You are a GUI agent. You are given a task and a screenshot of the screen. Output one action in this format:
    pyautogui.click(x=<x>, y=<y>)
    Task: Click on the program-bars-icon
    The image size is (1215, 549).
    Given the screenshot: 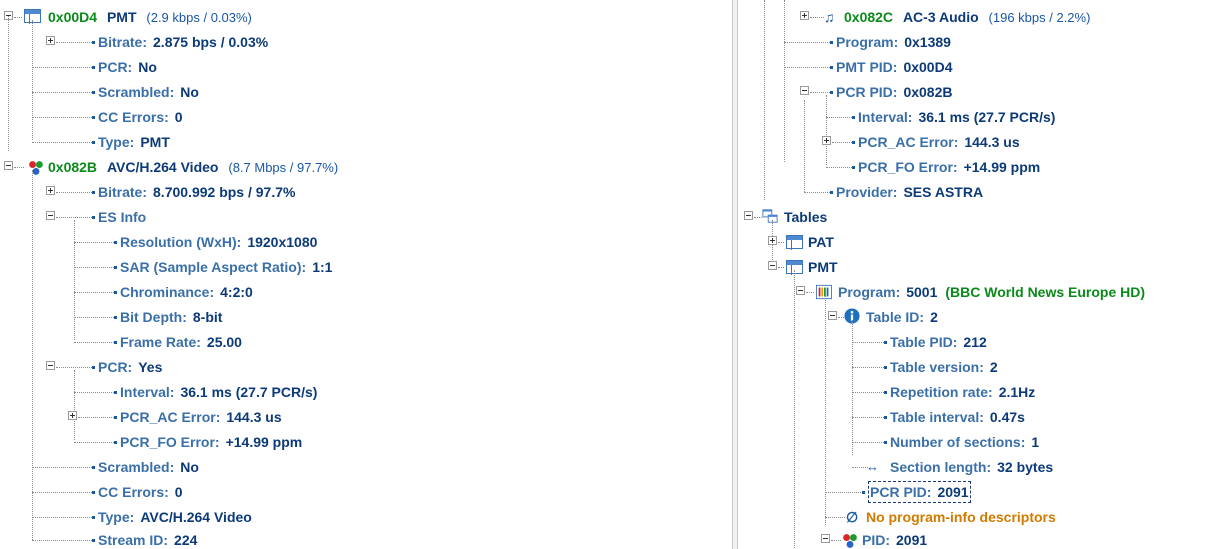 What is the action you would take?
    pyautogui.click(x=824, y=292)
    